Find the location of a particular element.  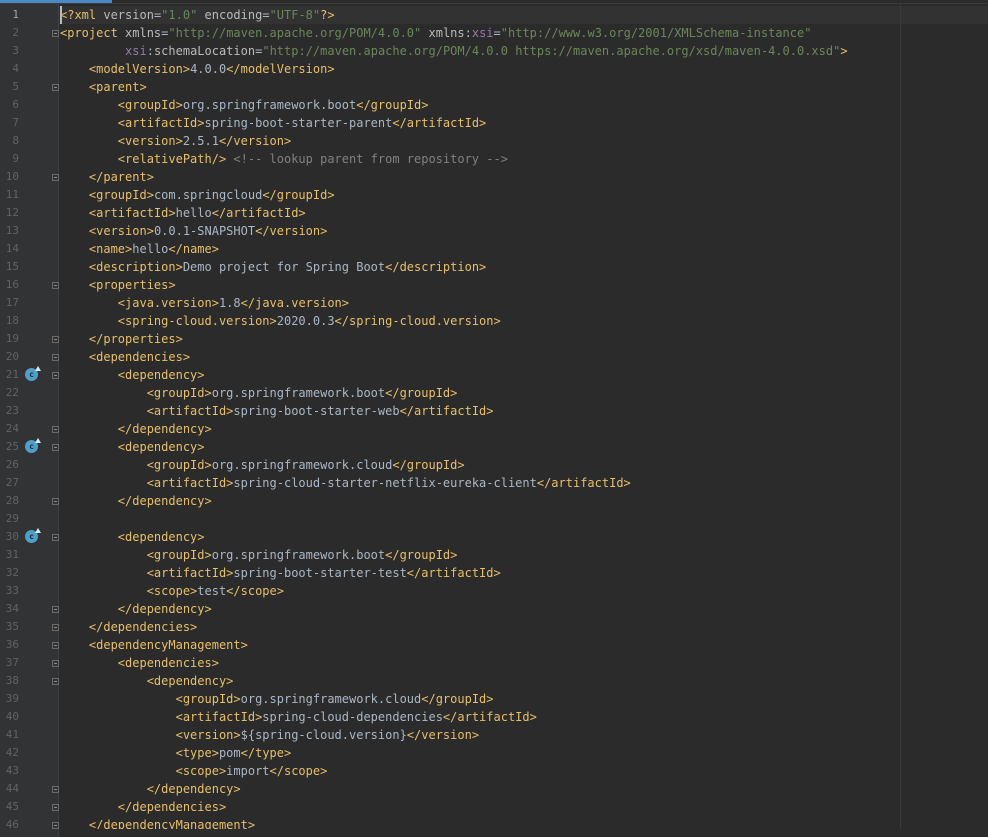

code-token-tag: <dependency> is located at coordinates (161, 447).